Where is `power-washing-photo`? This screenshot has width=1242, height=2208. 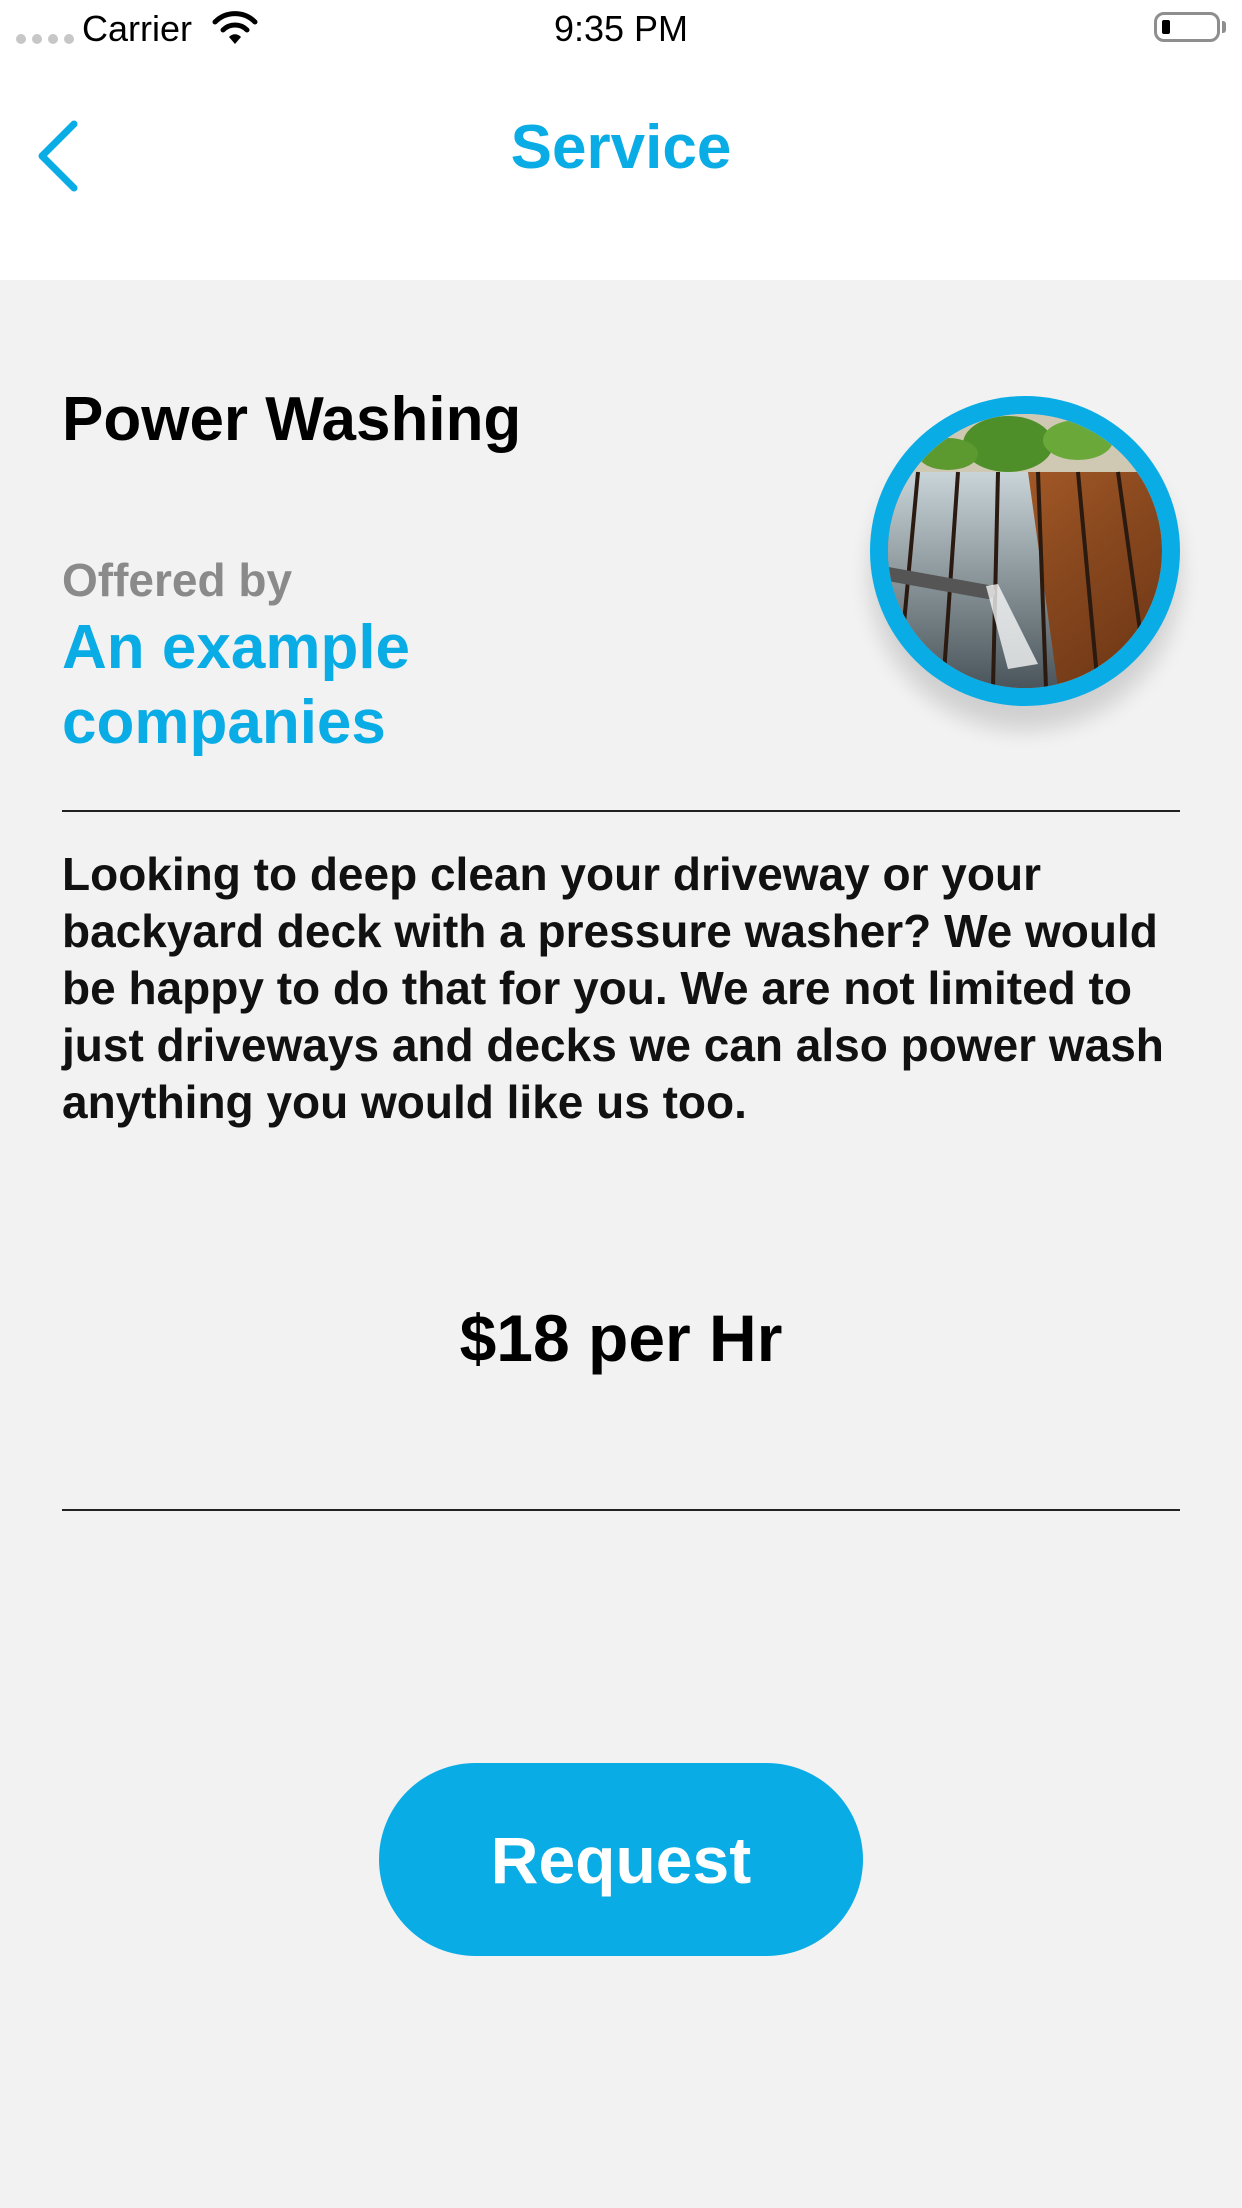
power-washing-photo is located at coordinates (1025, 551).